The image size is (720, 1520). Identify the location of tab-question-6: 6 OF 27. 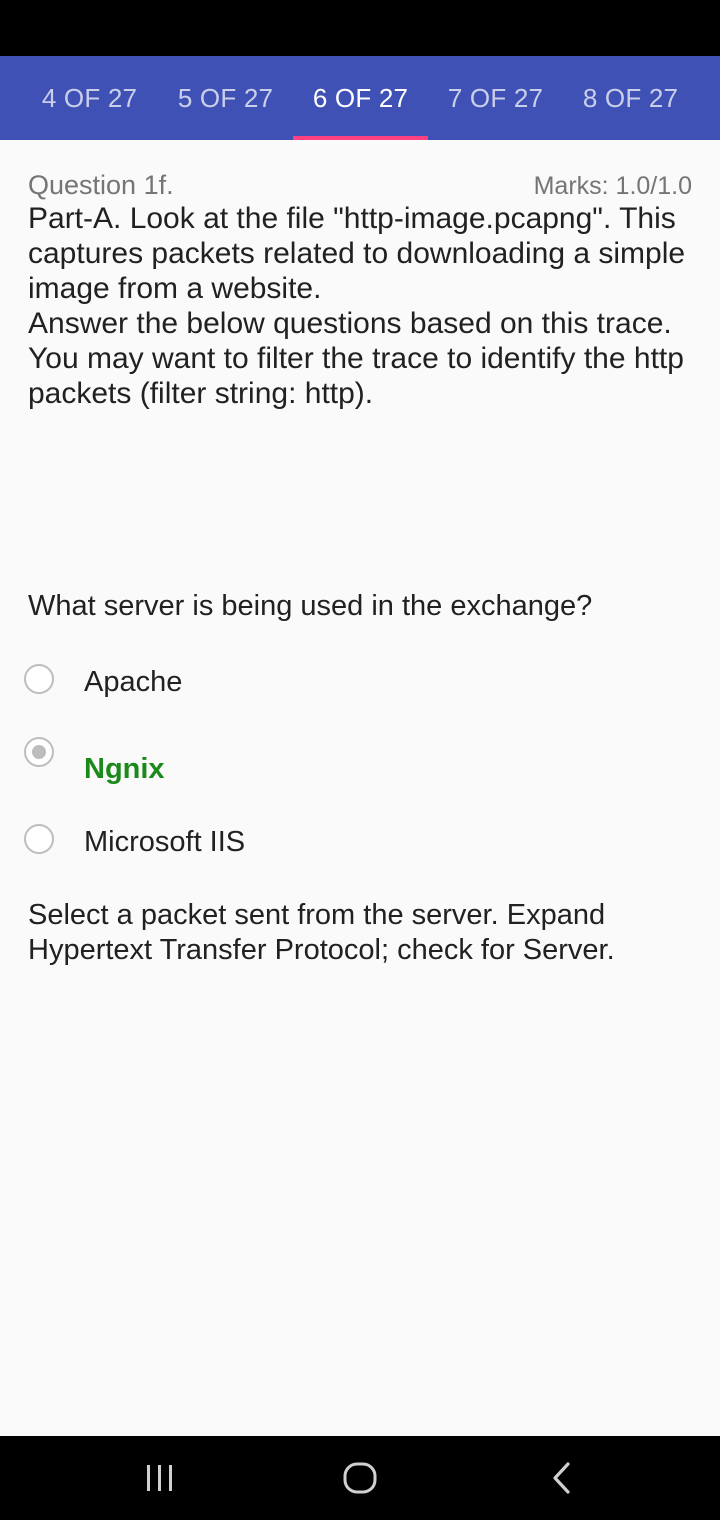
(360, 98).